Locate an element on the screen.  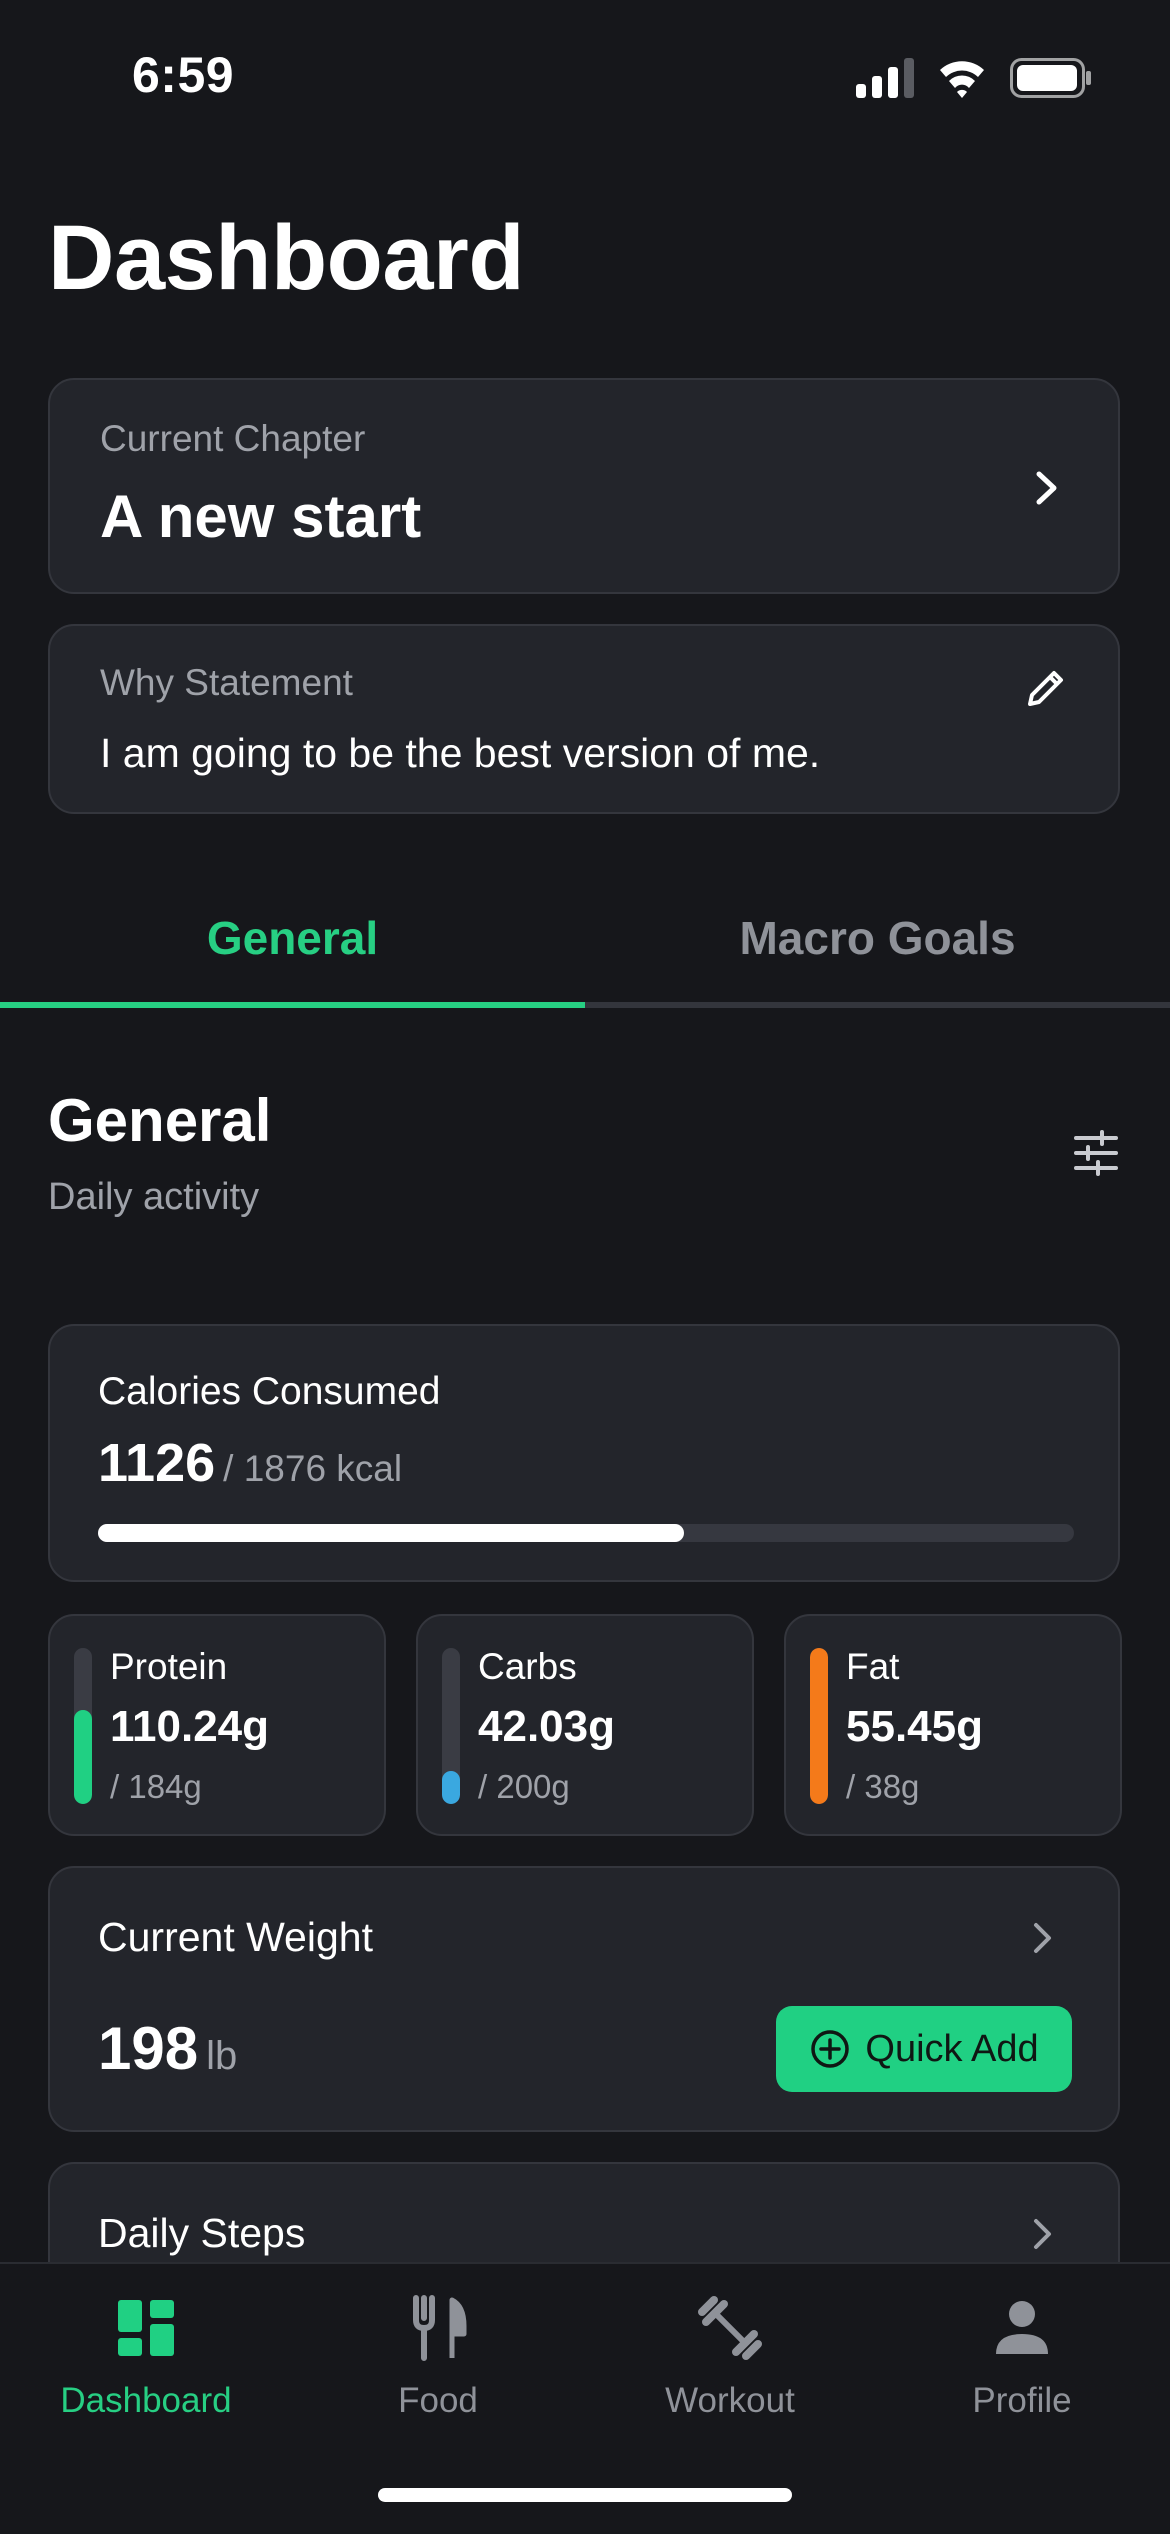
macro-goal: / 38g is located at coordinates (883, 1786).